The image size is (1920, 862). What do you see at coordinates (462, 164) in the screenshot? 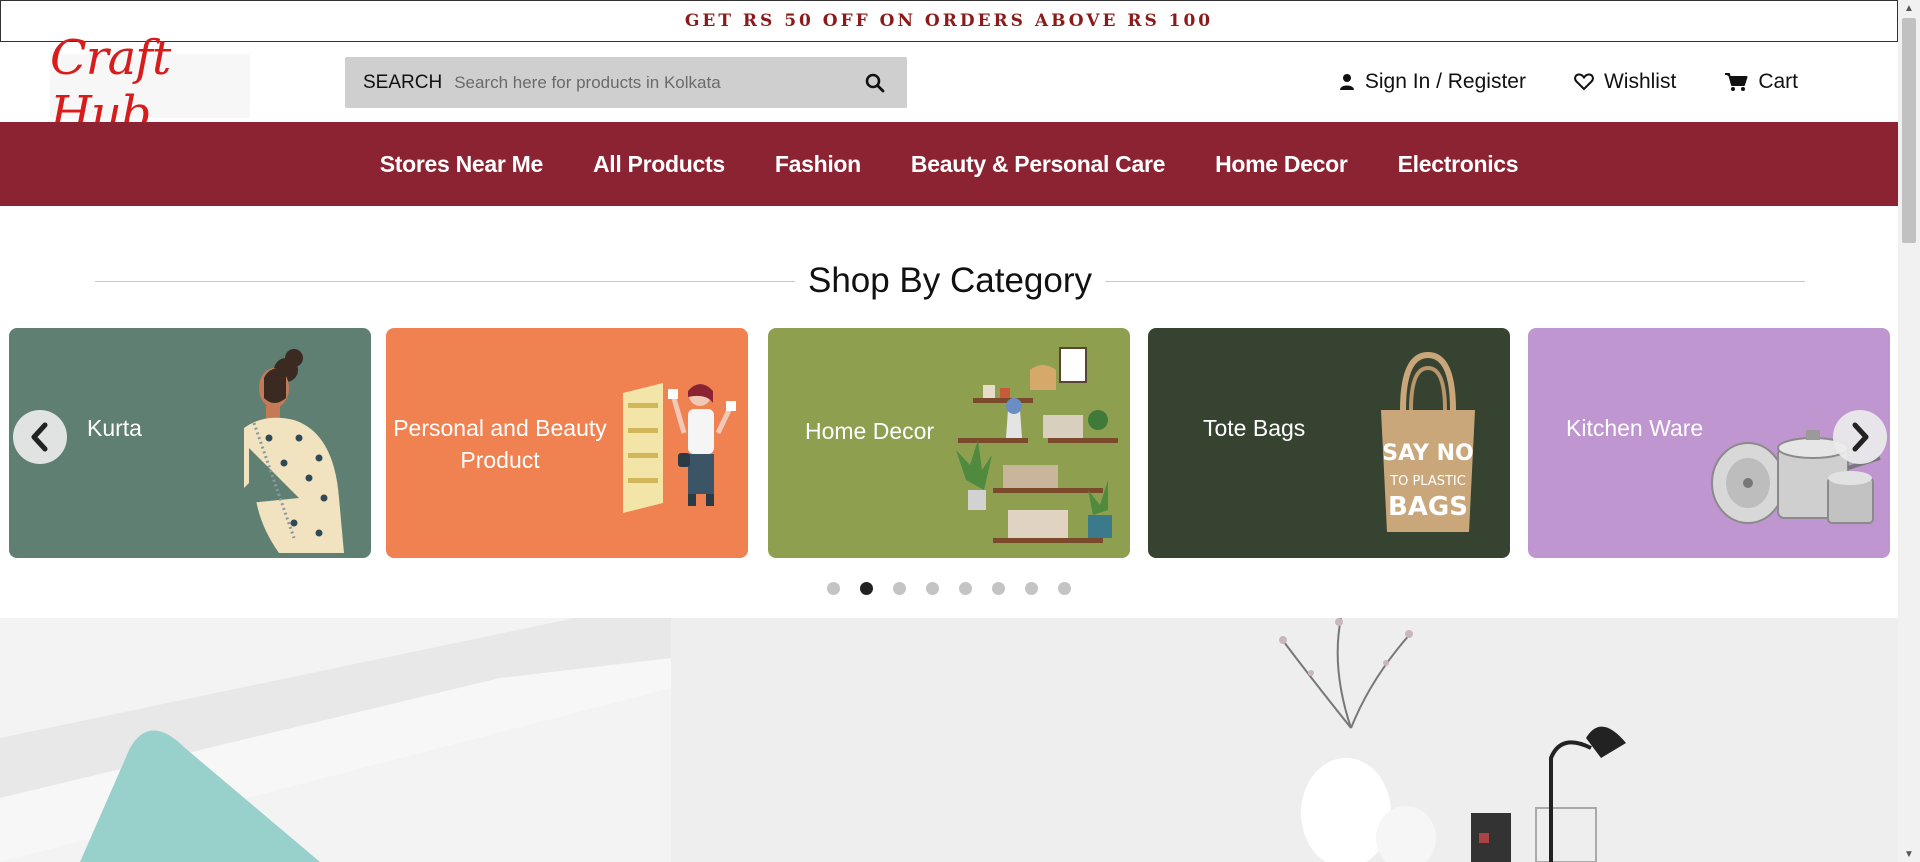
I see `nav-item-stores-near-me: Stores Near Me` at bounding box center [462, 164].